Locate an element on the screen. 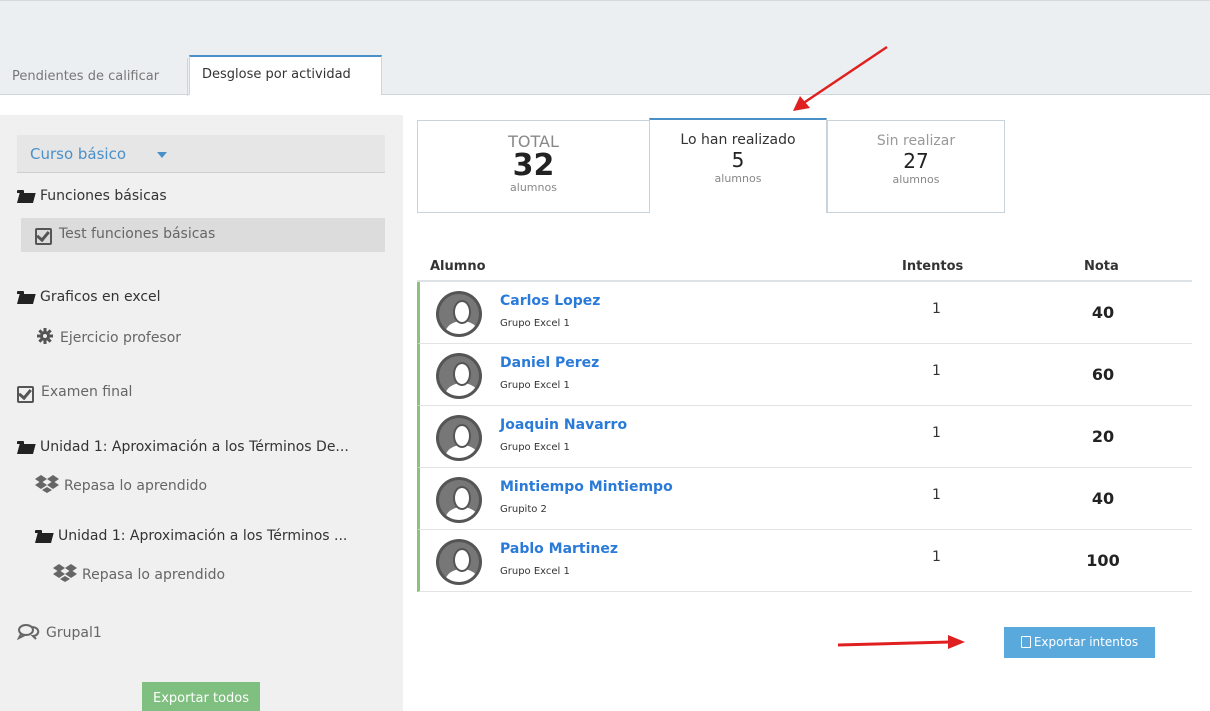 This screenshot has width=1210, height=711. student-name-link: Joaquin Navarro is located at coordinates (563, 425).